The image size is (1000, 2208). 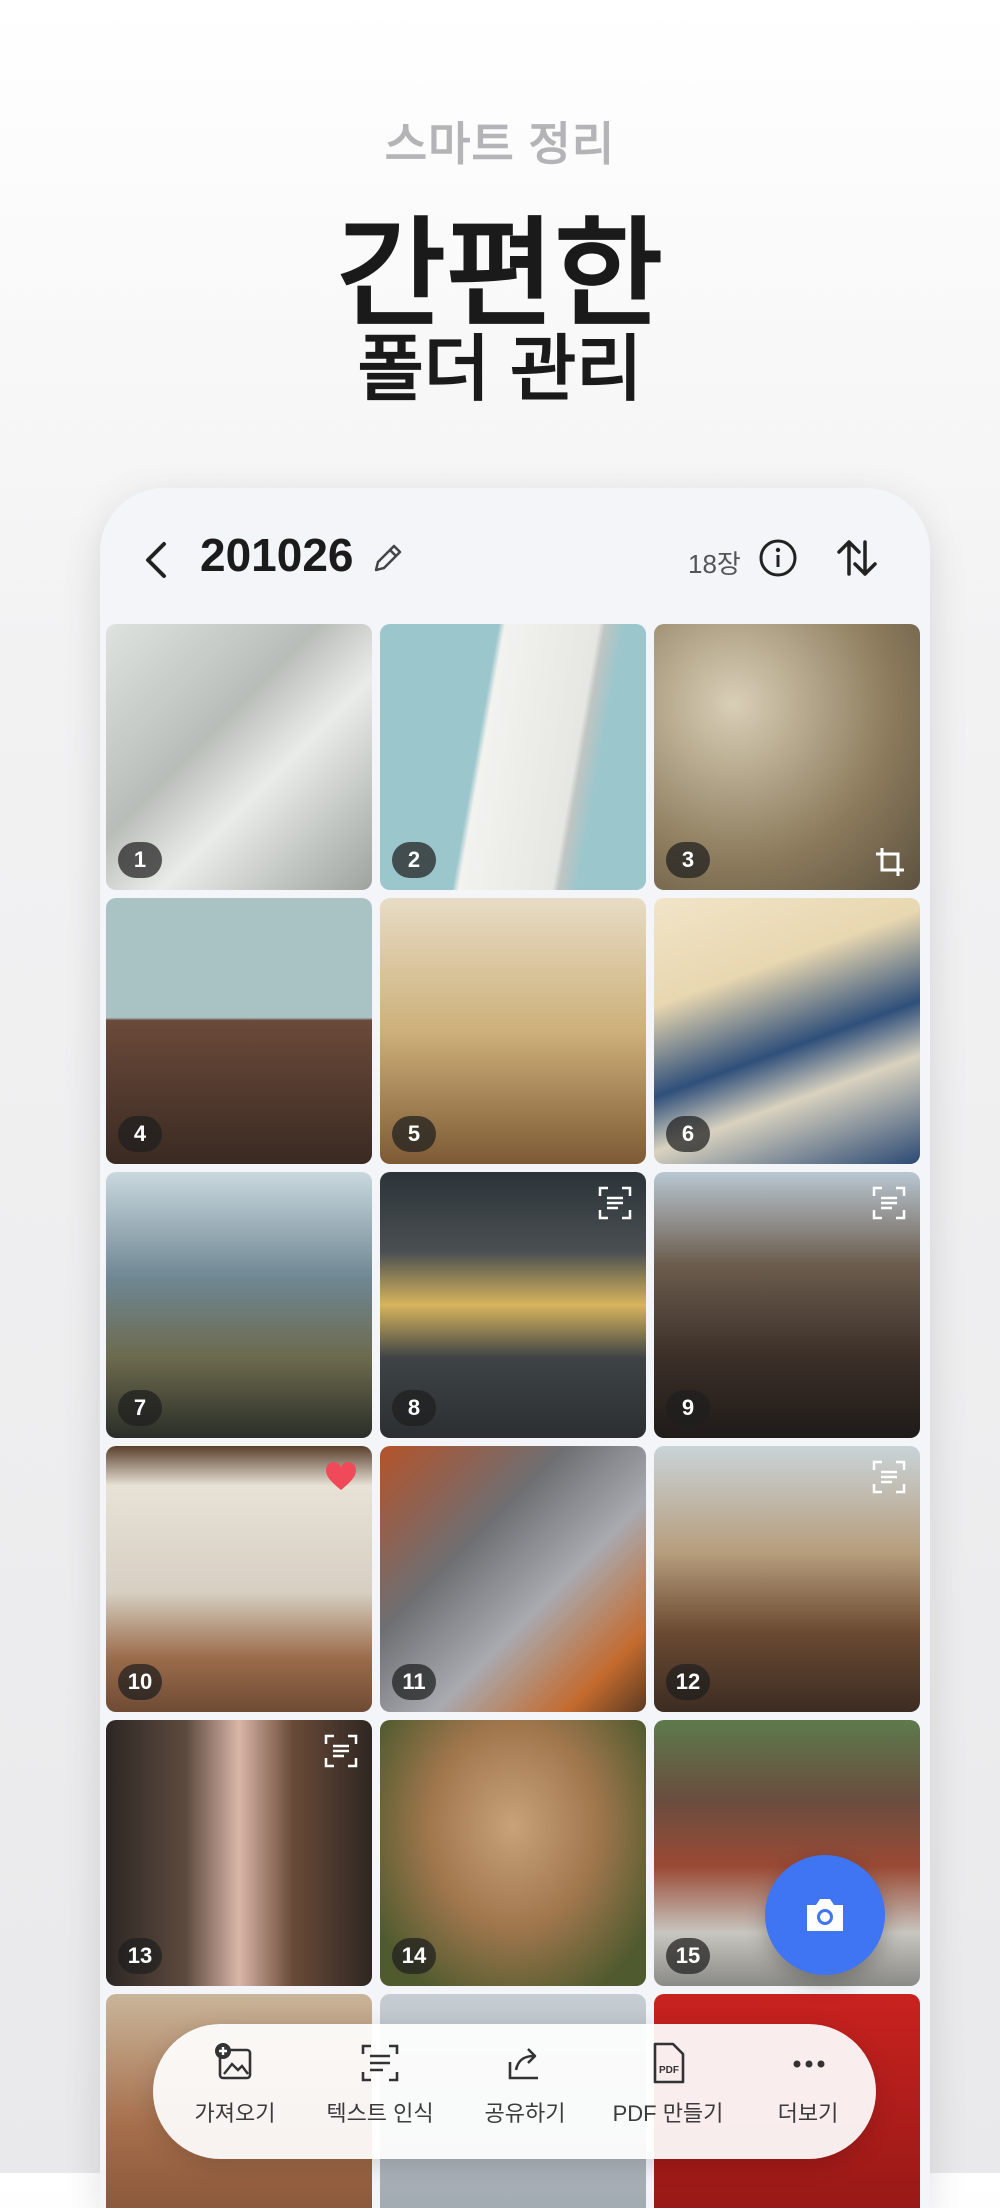 I want to click on photo-number-badge: 5, so click(x=414, y=1134).